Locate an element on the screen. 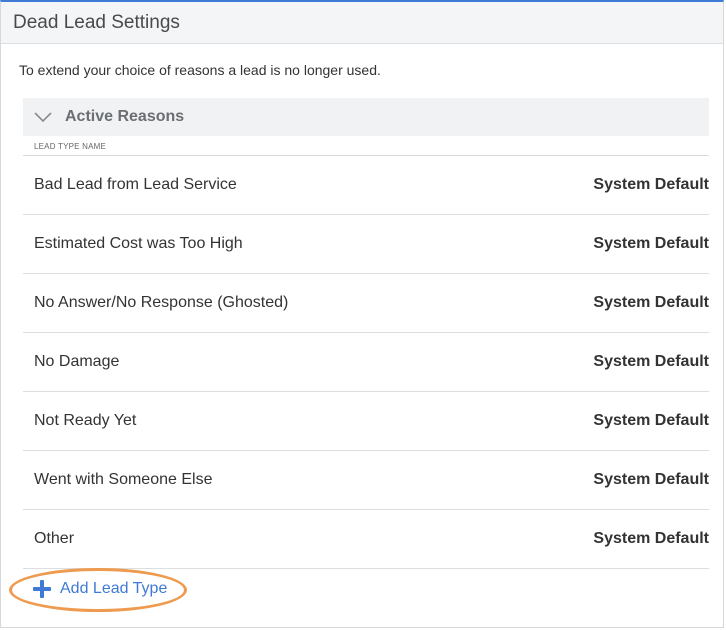 This screenshot has width=726, height=630. lead-type-name: Not Ready Yet is located at coordinates (85, 420).